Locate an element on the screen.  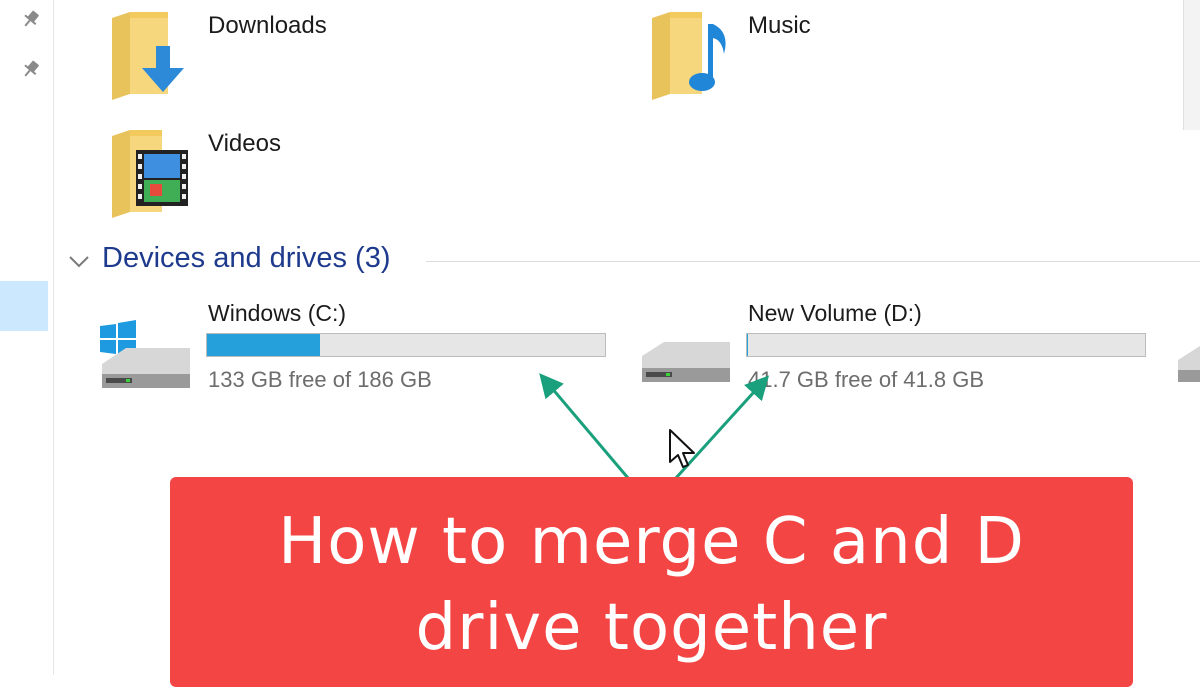
mouse-cursor-icon is located at coordinates (682, 448).